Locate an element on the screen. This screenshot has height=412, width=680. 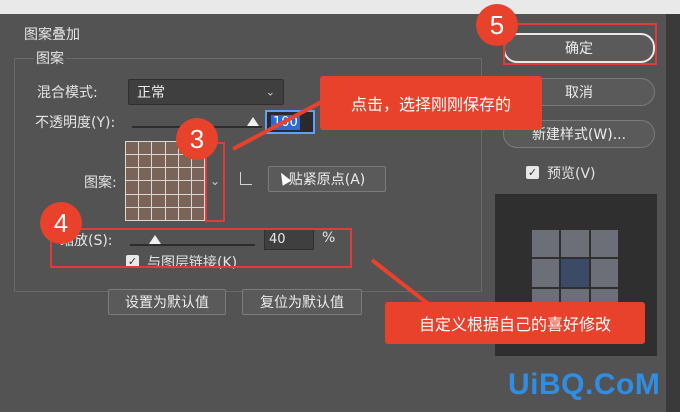
callout-scale: 自定义根据自己的喜好修改 is located at coordinates (515, 323).